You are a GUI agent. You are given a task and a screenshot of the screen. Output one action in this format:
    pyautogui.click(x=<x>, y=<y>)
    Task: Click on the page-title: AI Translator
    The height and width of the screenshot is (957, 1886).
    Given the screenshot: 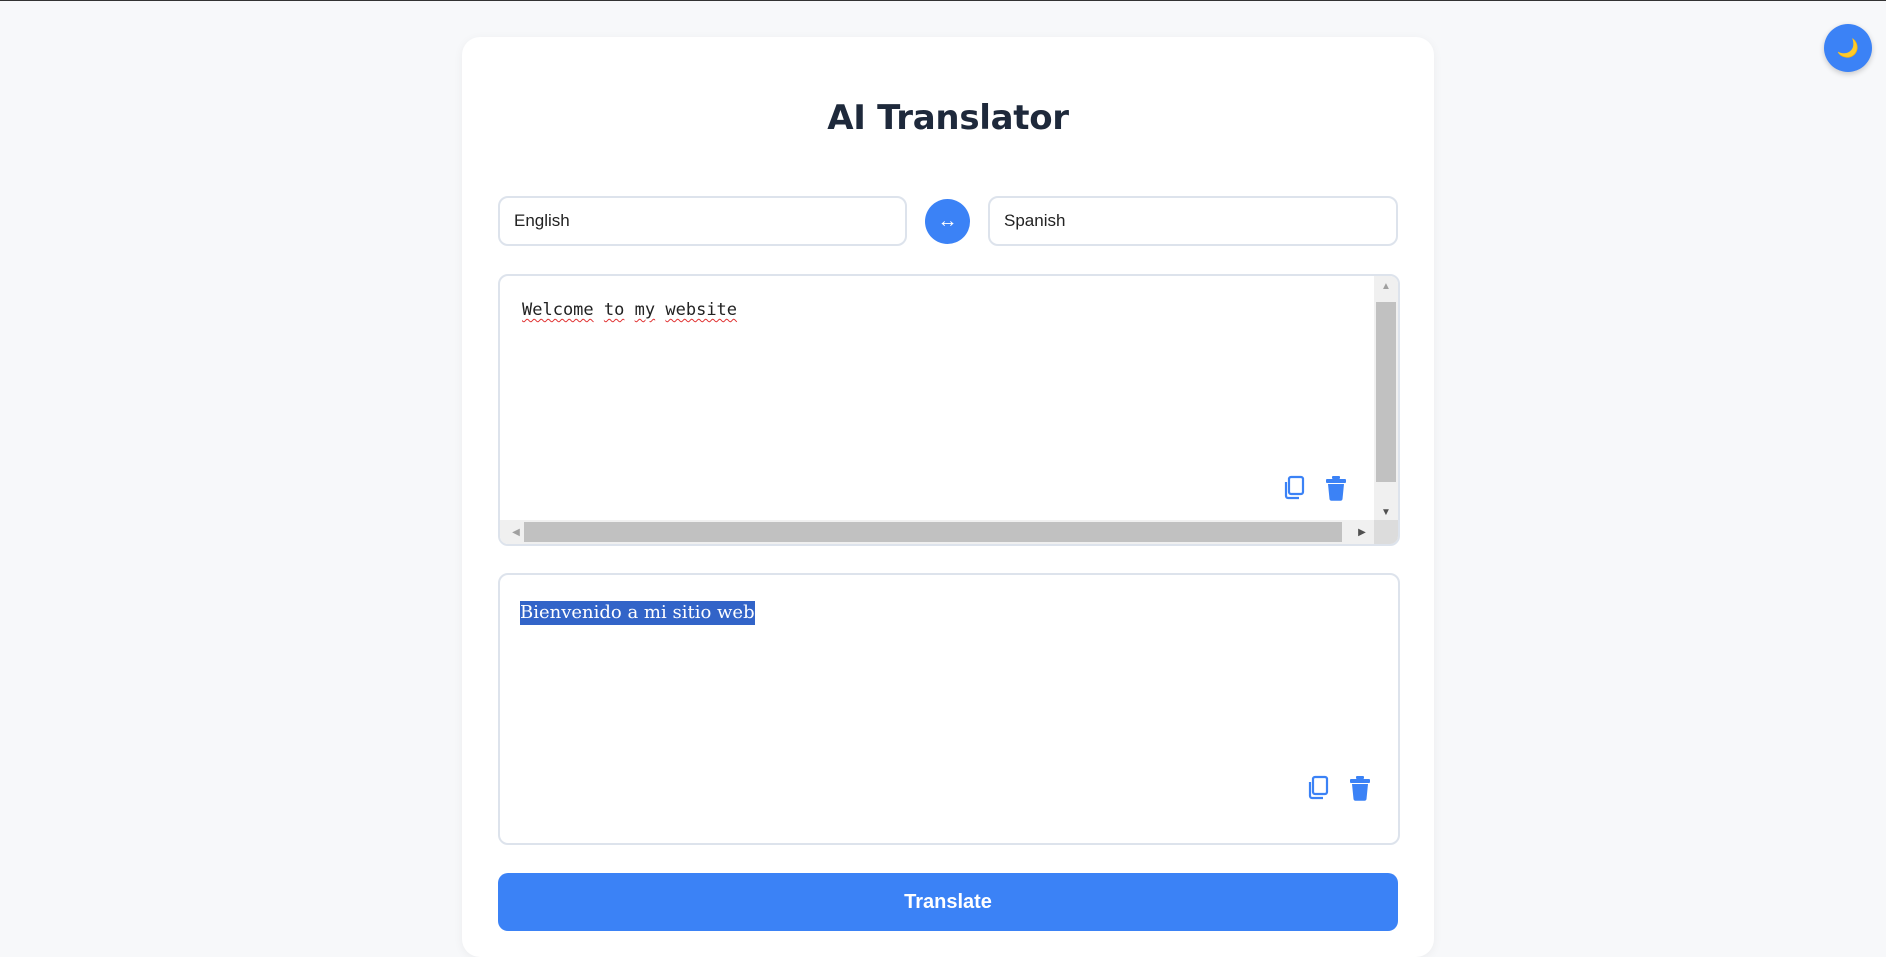 What is the action you would take?
    pyautogui.click(x=948, y=118)
    